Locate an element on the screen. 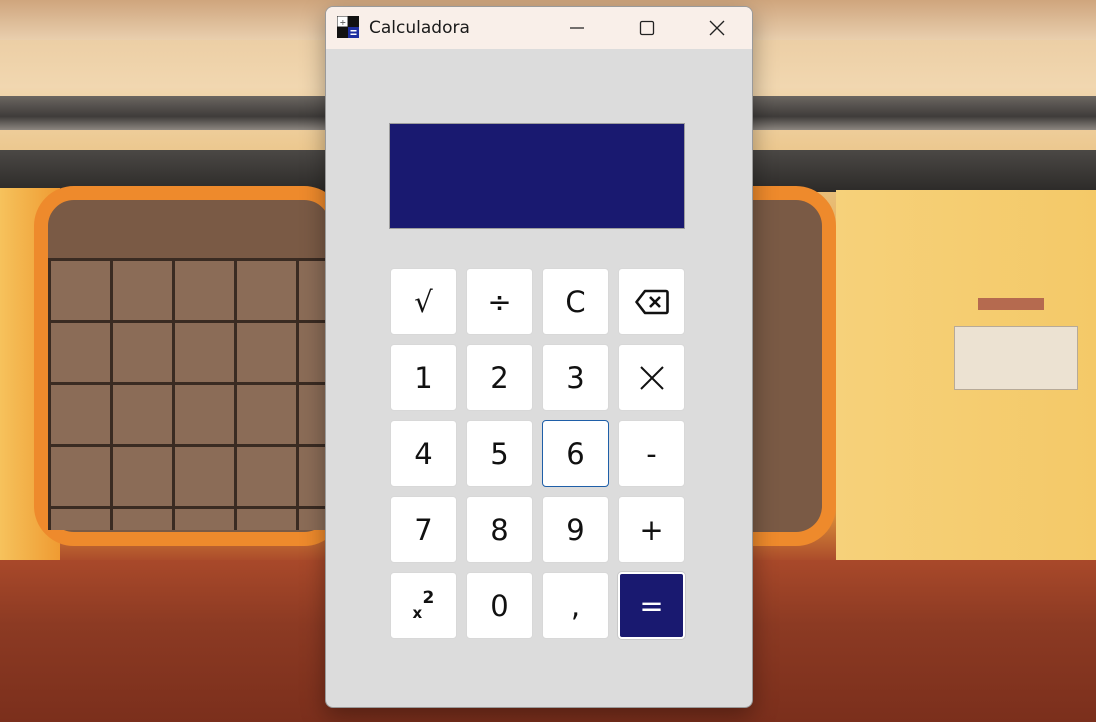 The height and width of the screenshot is (722, 1096). square-root-button: √ is located at coordinates (423, 301).